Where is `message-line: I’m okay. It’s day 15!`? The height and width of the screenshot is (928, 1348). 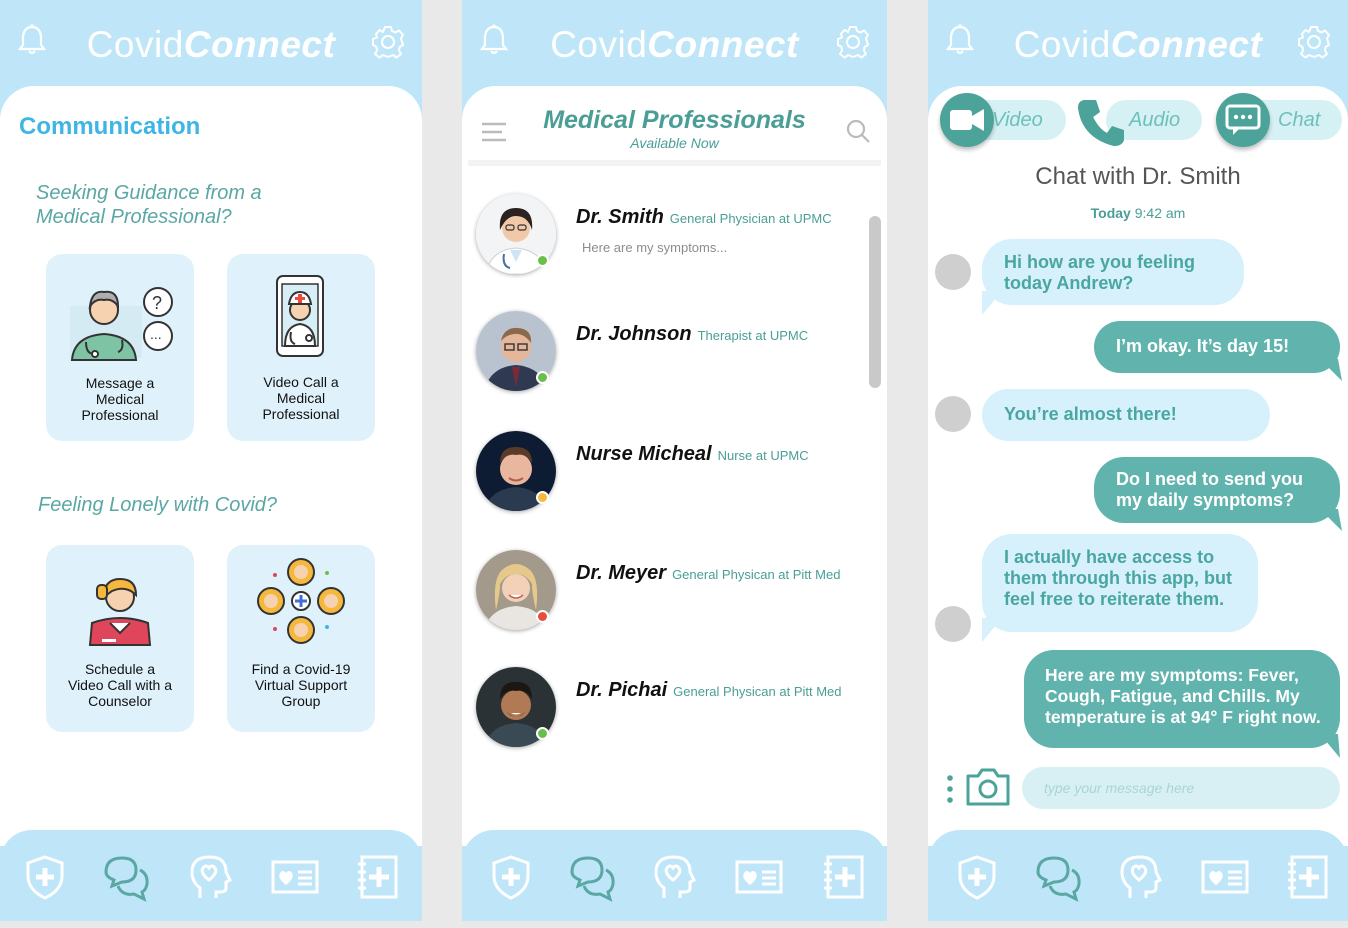 message-line: I’m okay. It’s day 15! is located at coordinates (1203, 346).